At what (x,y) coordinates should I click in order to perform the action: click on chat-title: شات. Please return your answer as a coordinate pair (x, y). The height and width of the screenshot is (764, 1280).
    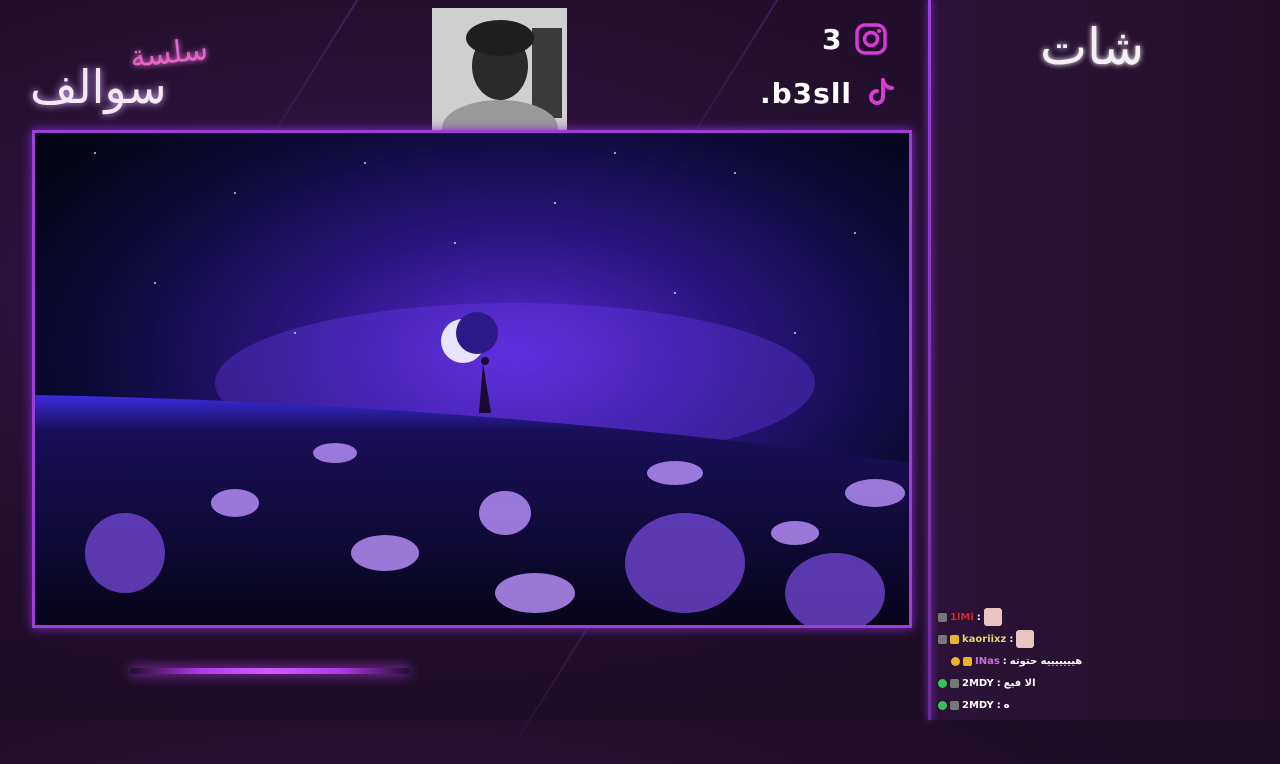
    Looking at the image, I should click on (1092, 47).